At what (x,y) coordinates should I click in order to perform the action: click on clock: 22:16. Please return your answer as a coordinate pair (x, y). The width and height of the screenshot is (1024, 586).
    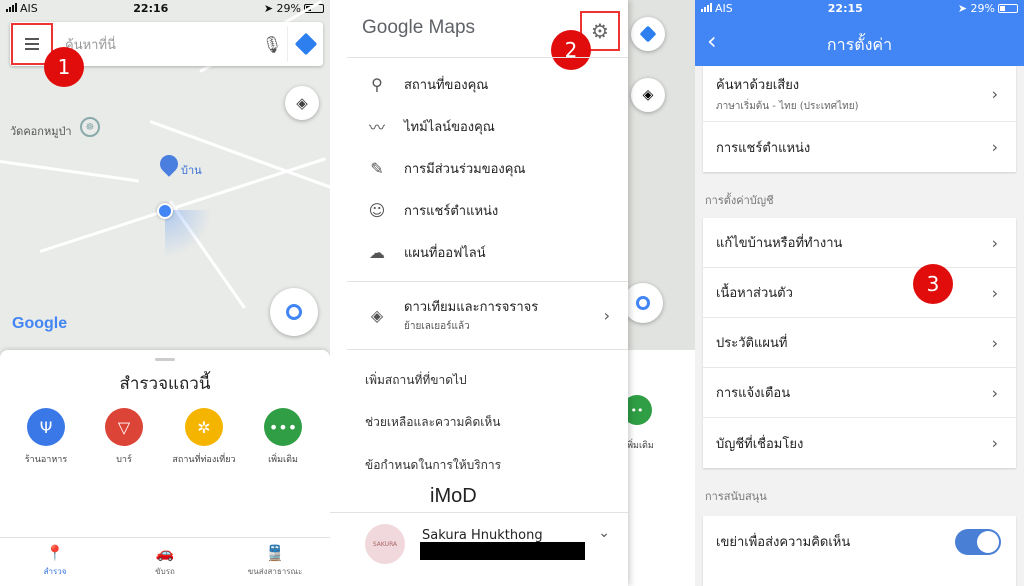
    Looking at the image, I should click on (151, 8).